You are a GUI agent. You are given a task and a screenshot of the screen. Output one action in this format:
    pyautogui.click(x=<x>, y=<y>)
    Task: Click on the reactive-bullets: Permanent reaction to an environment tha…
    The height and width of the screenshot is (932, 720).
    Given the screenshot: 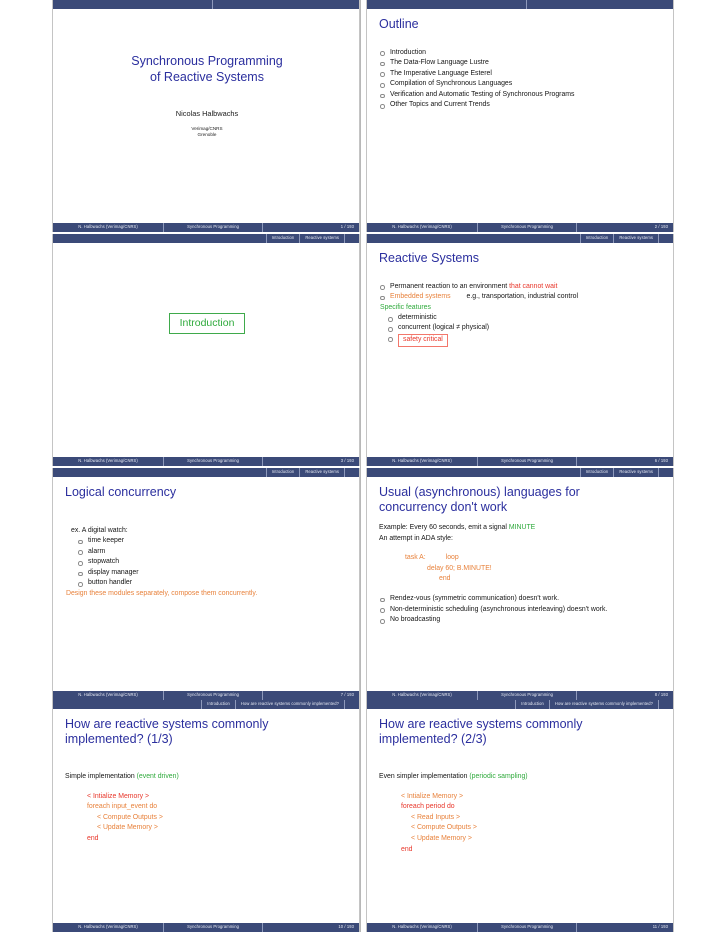 What is the action you would take?
    pyautogui.click(x=521, y=292)
    